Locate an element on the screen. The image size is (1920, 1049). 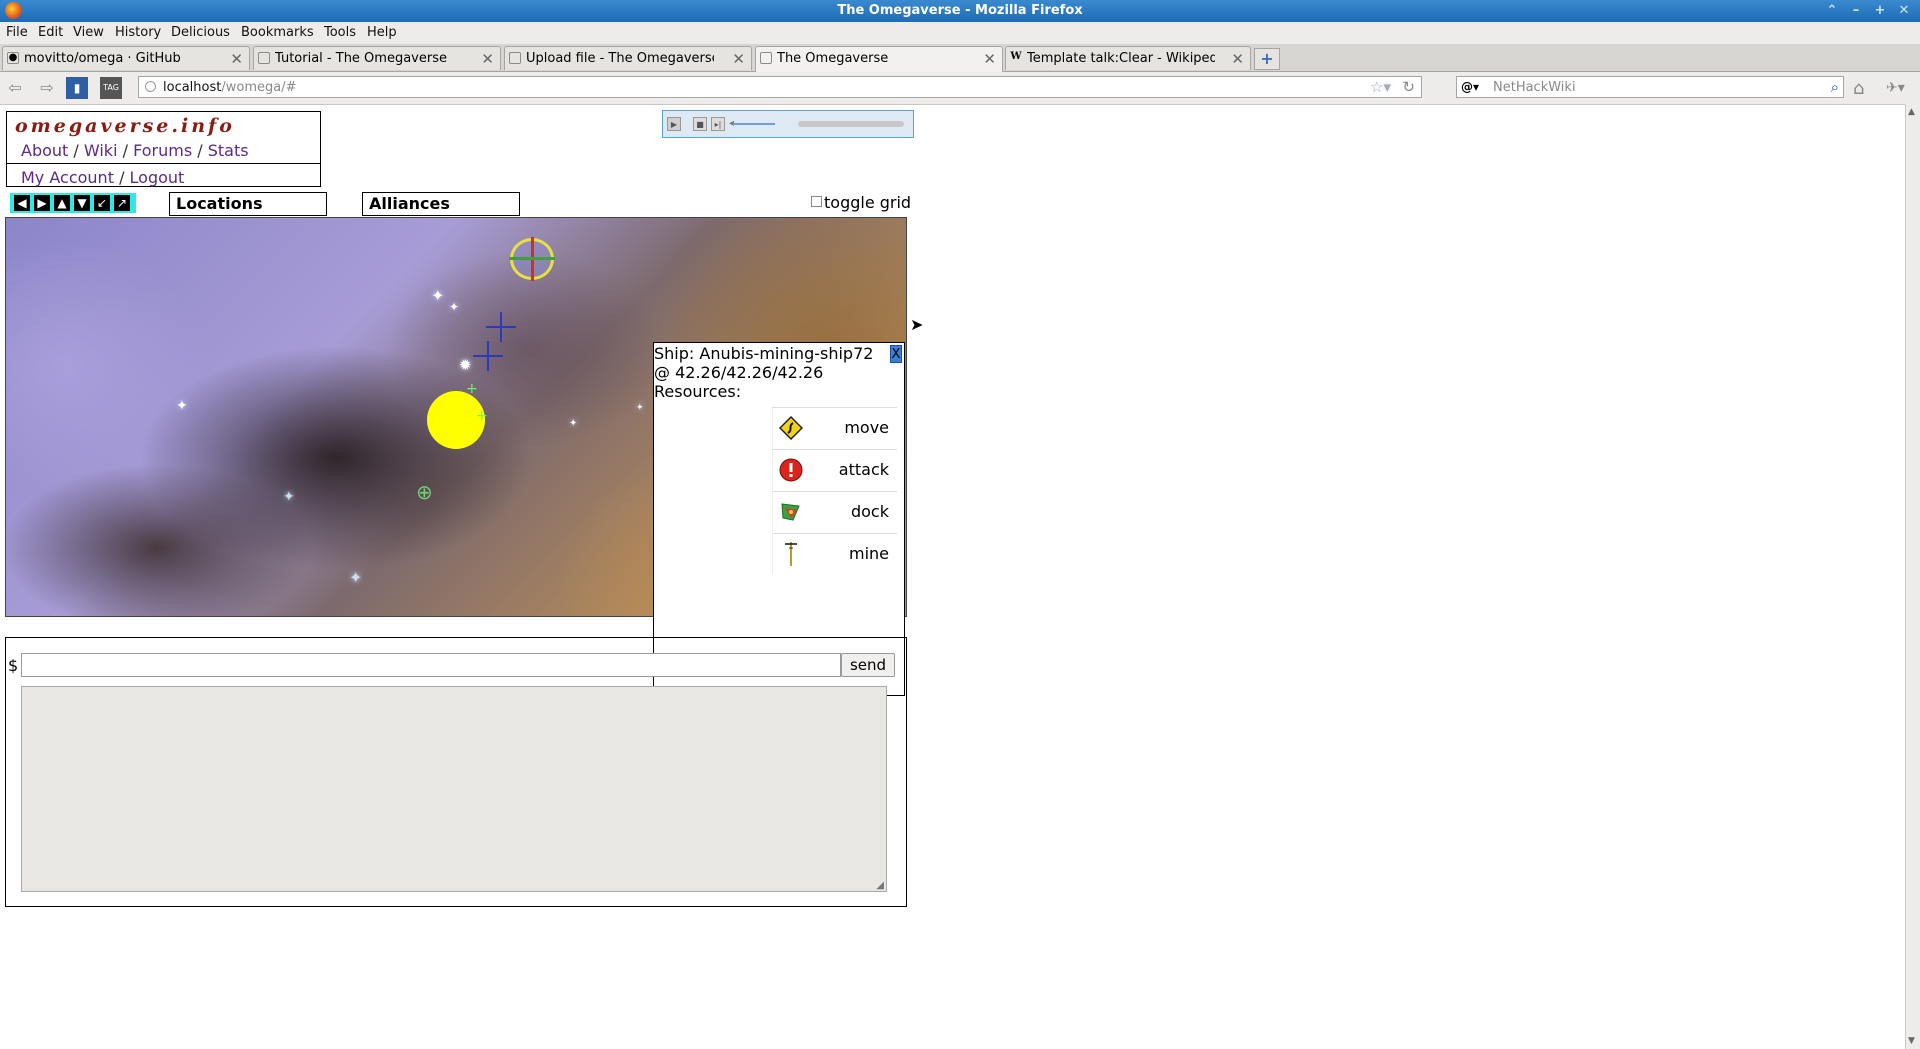
forward-arrow-icon: ⇨ is located at coordinates (47, 88).